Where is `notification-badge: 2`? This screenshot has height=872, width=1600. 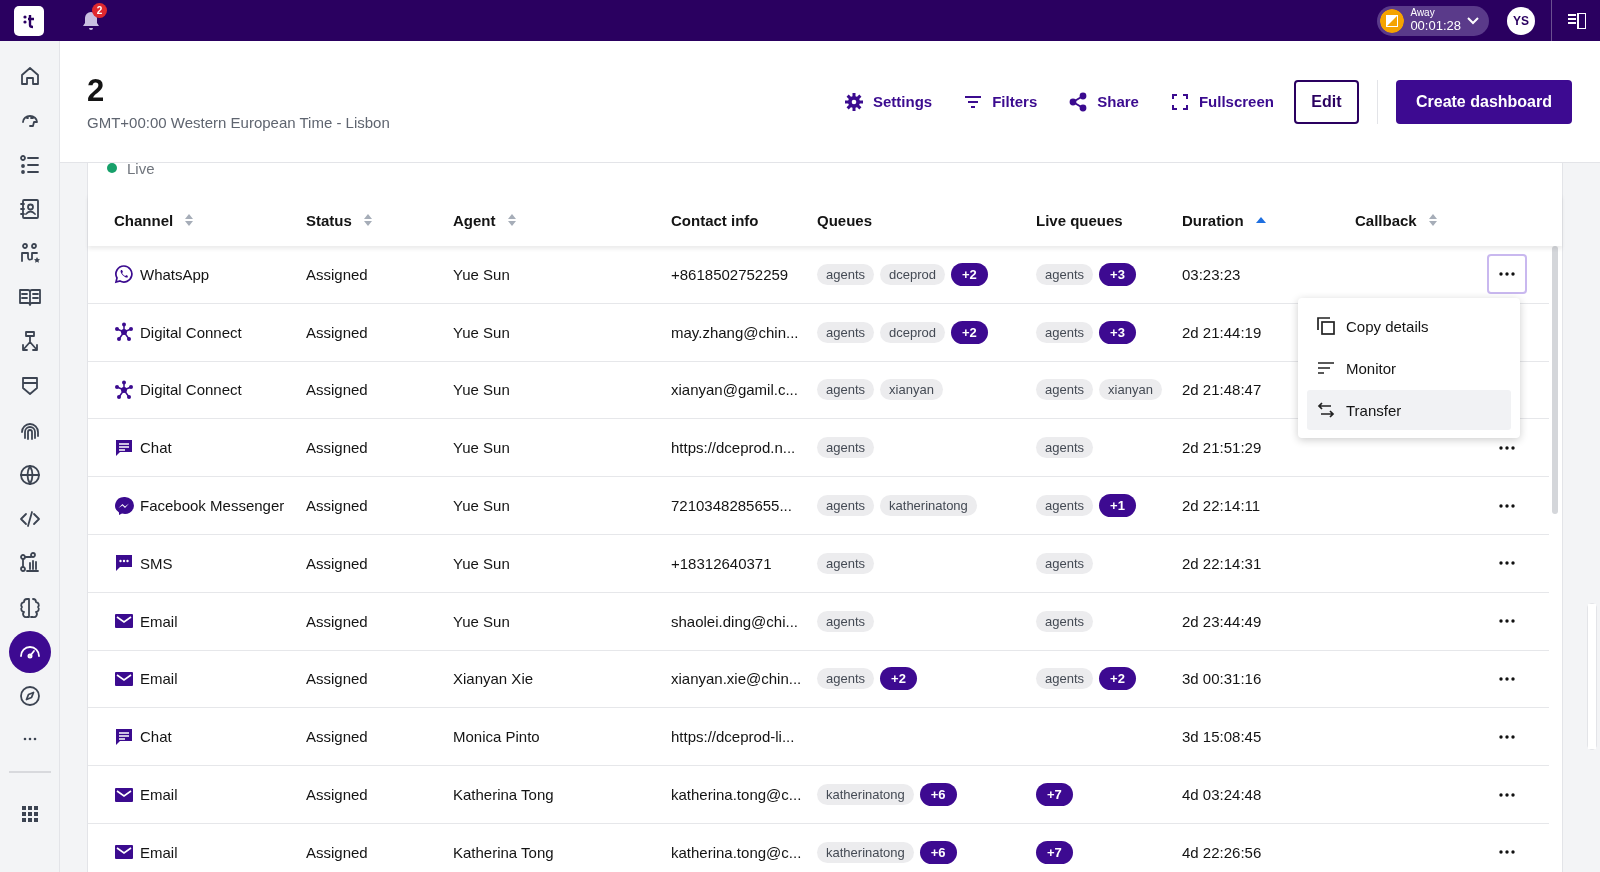 notification-badge: 2 is located at coordinates (99, 10).